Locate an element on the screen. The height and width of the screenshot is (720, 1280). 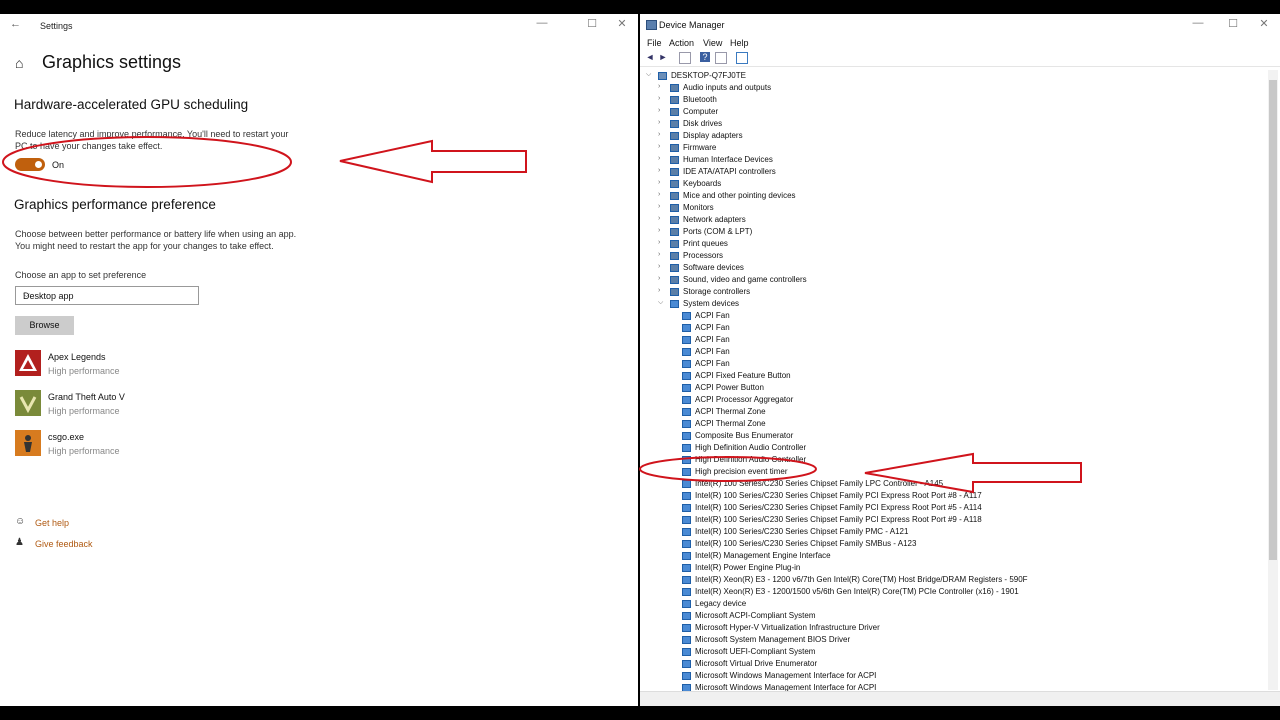
tree-label: IDE ATA/ATAPI controllers is located at coordinates (729, 171).